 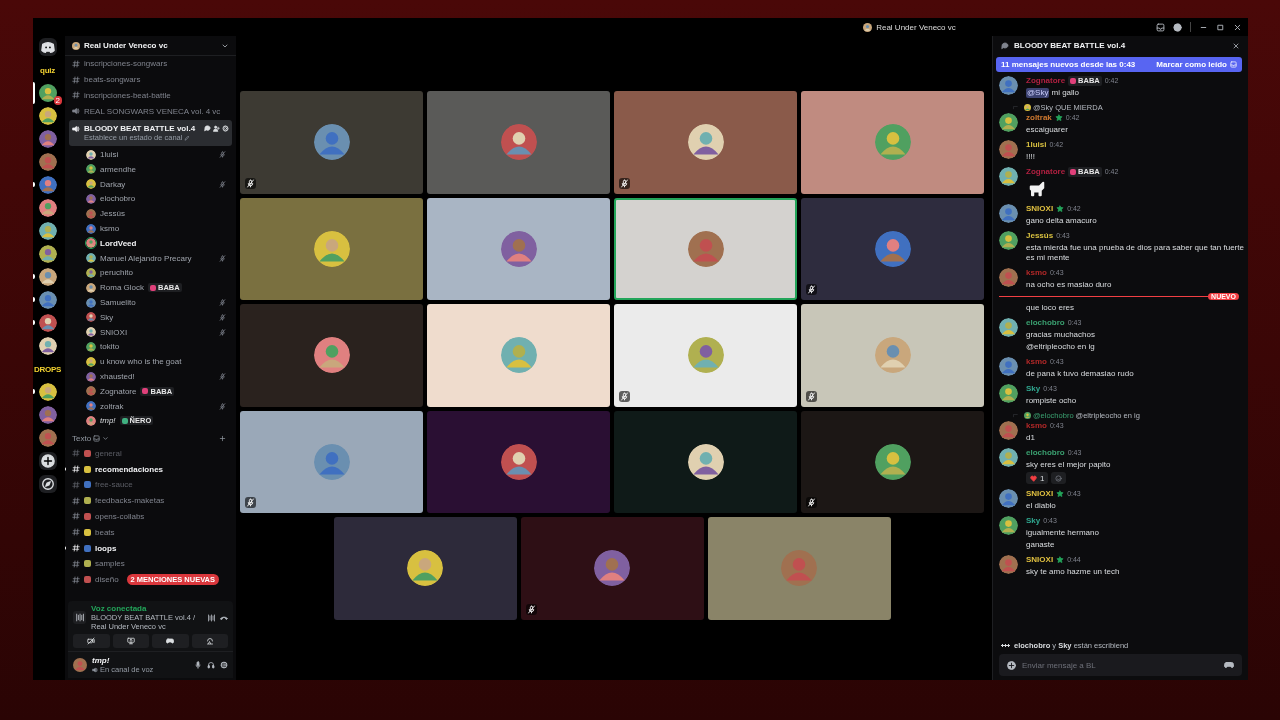 What do you see at coordinates (1073, 572) in the screenshot?
I see `message-text: sky te amo hazme un tech` at bounding box center [1073, 572].